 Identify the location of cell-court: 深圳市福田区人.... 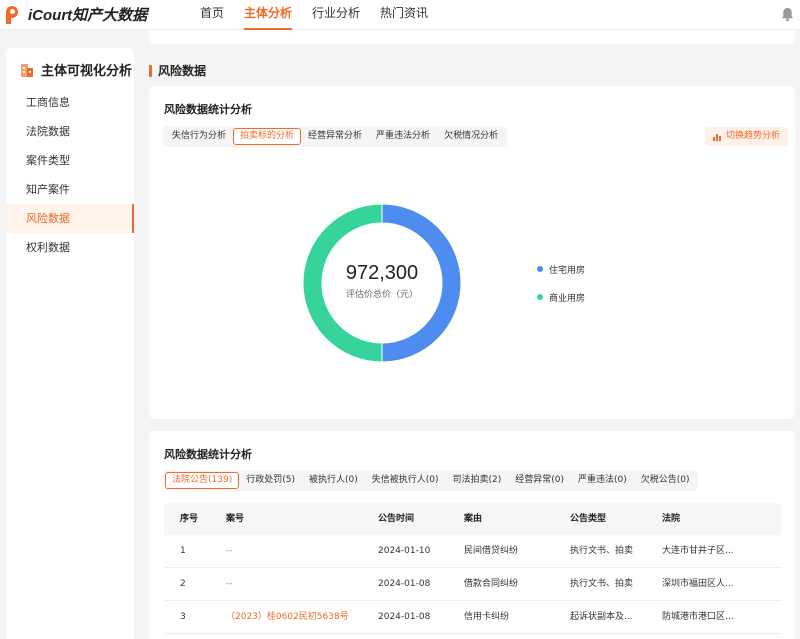
(698, 584).